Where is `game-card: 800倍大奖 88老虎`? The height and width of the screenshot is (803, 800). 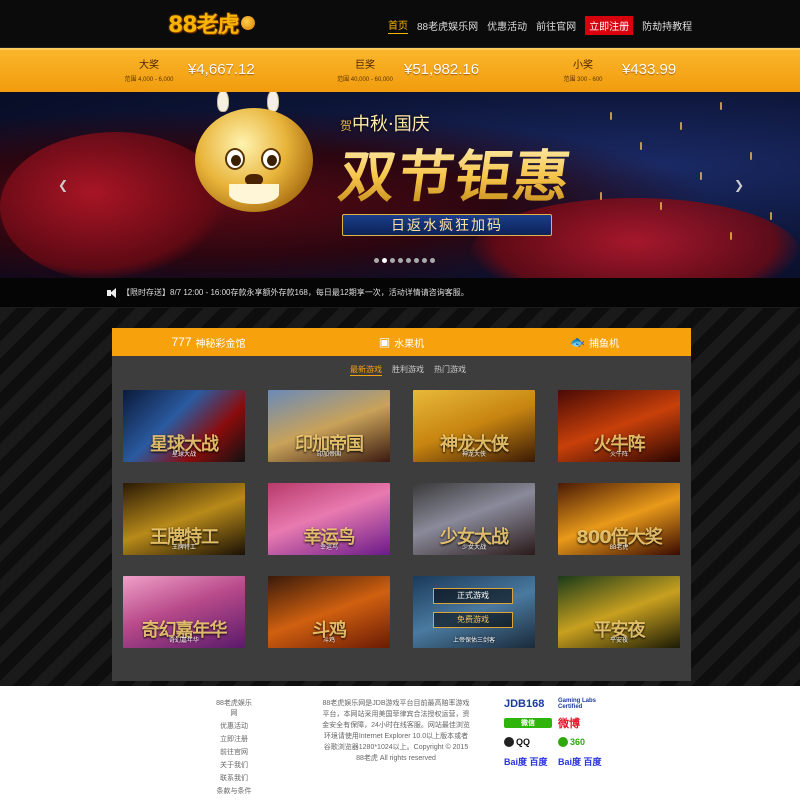
game-card: 800倍大奖 88老虎 is located at coordinates (619, 519).